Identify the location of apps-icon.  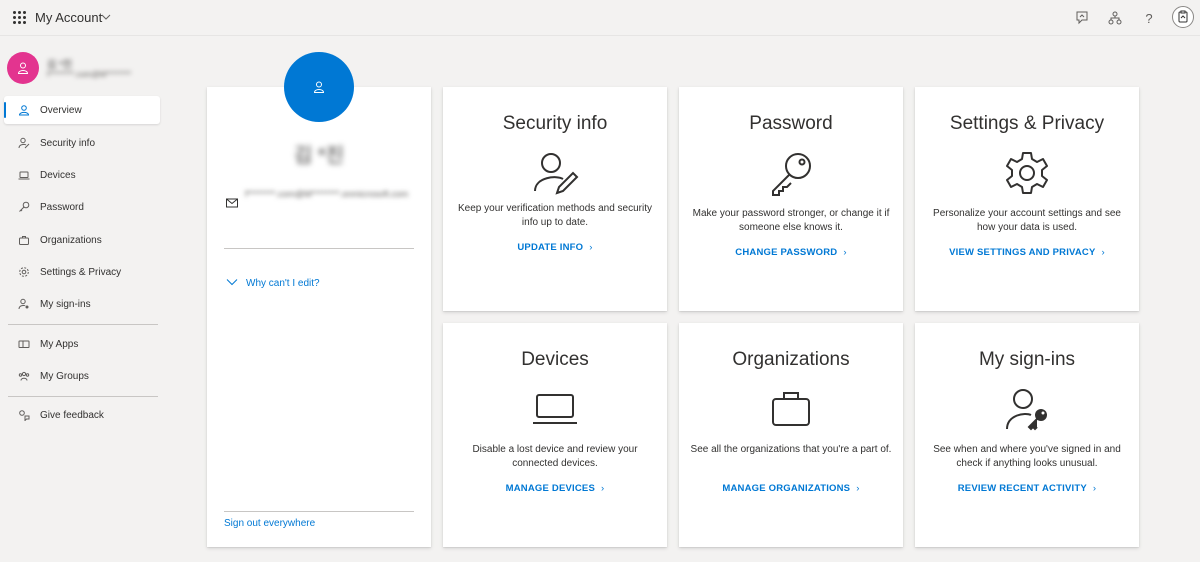
(24, 344).